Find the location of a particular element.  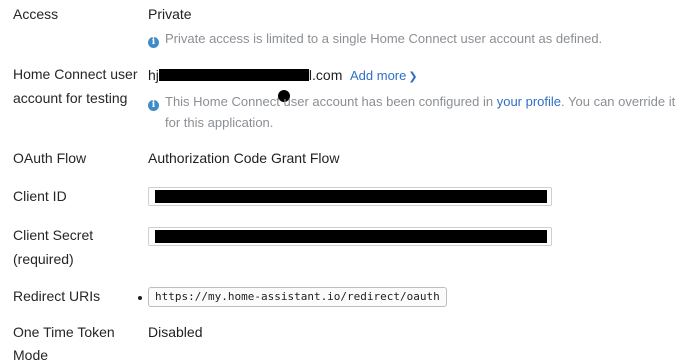

bullet is located at coordinates (140, 298).